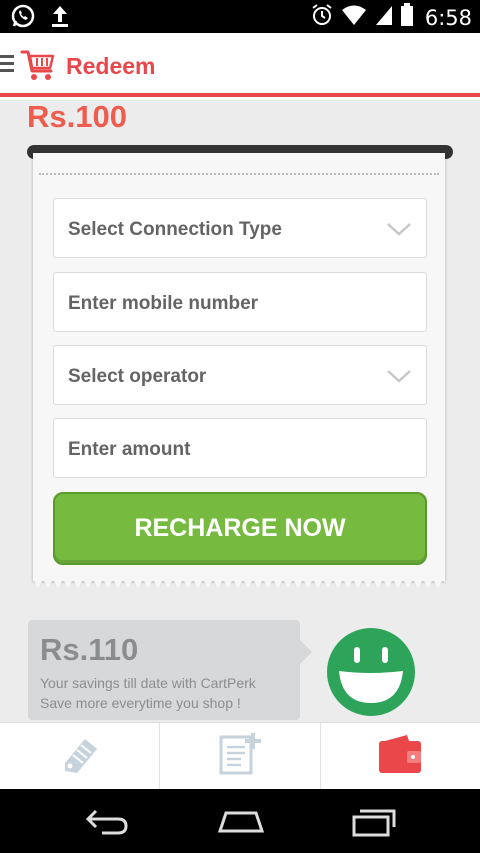 This screenshot has height=853, width=480. I want to click on operator-select: Select operator, so click(240, 375).